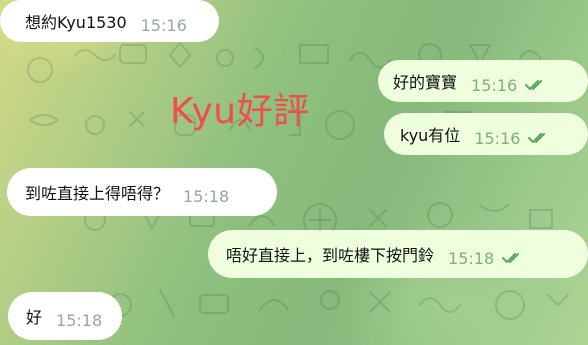 Image resolution: width=588 pixels, height=345 pixels. I want to click on message-bubble-outgoing: kyu有位 15:16, so click(486, 134).